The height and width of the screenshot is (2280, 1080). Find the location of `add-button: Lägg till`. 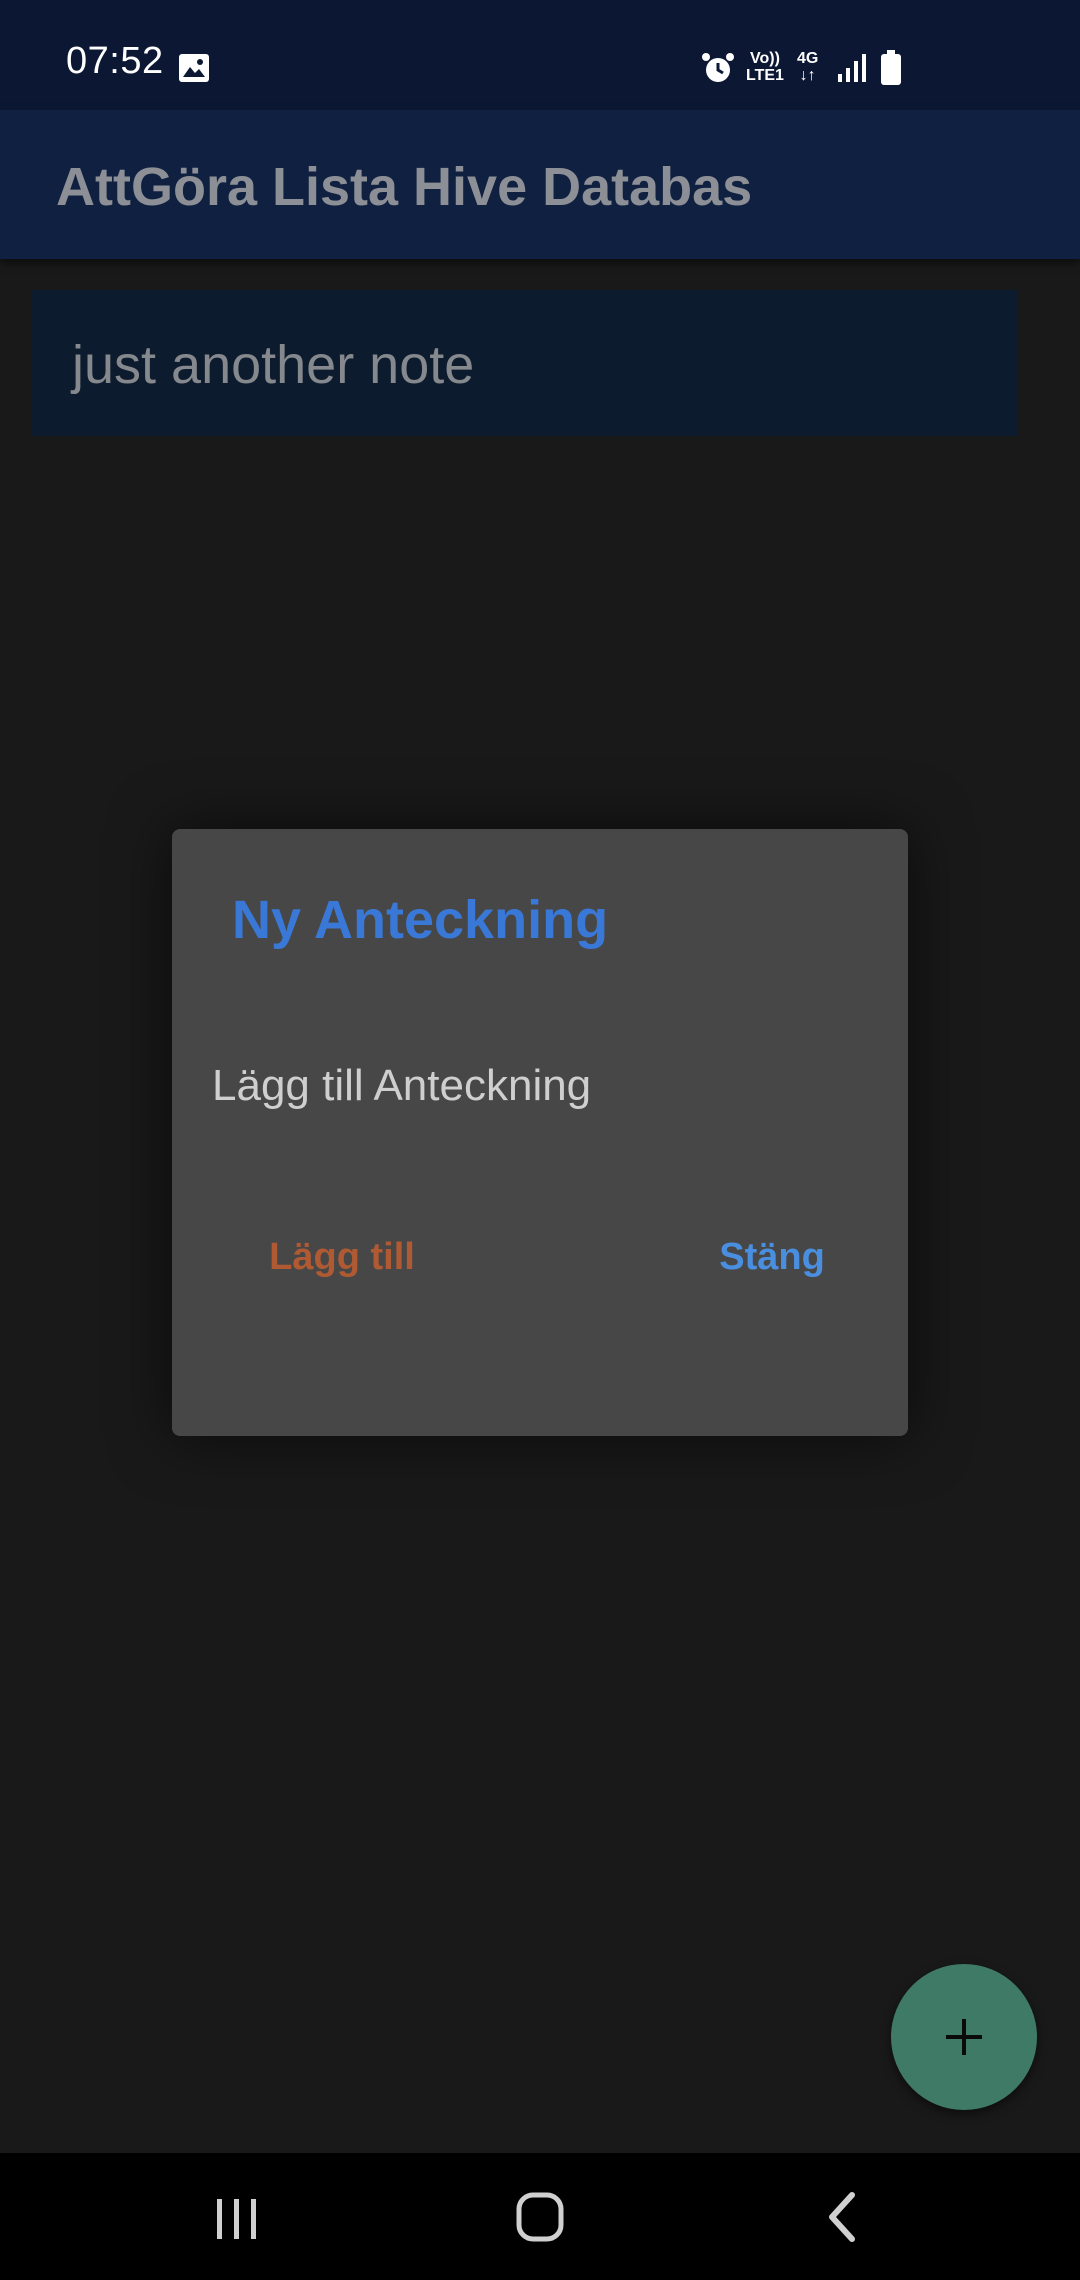

add-button: Lägg till is located at coordinates (342, 1257).